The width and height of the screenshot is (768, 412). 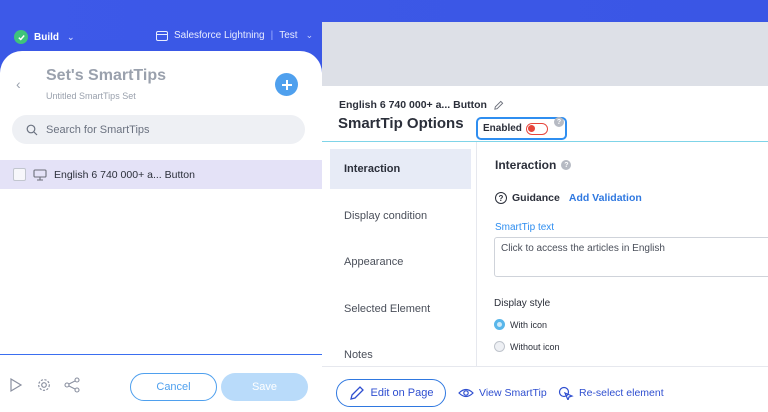 I want to click on footer-tools, so click(x=44, y=385).